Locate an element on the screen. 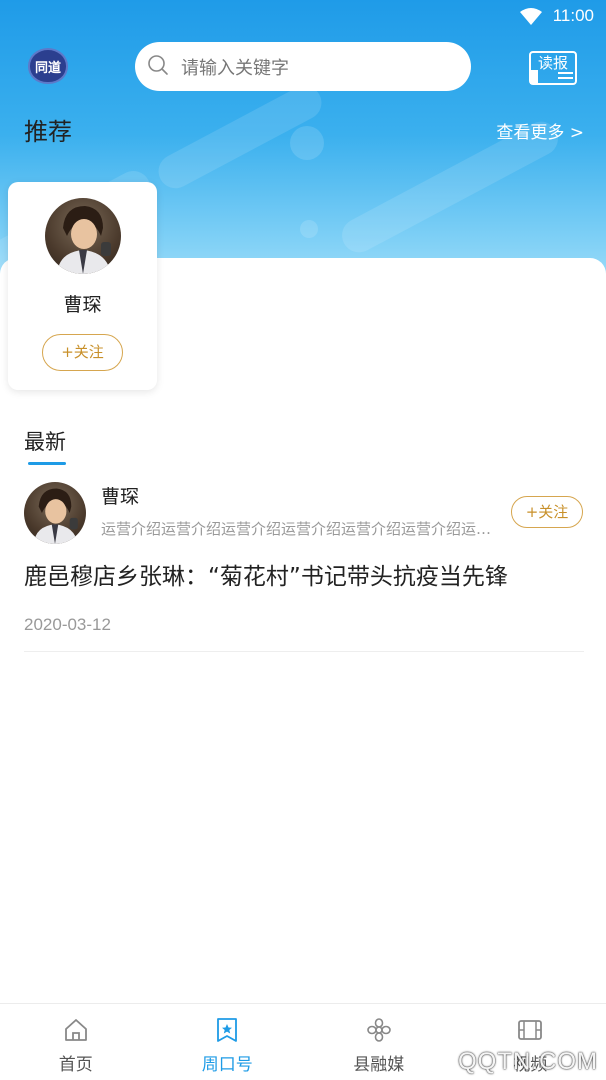  app-logo: 同道 is located at coordinates (48, 66).